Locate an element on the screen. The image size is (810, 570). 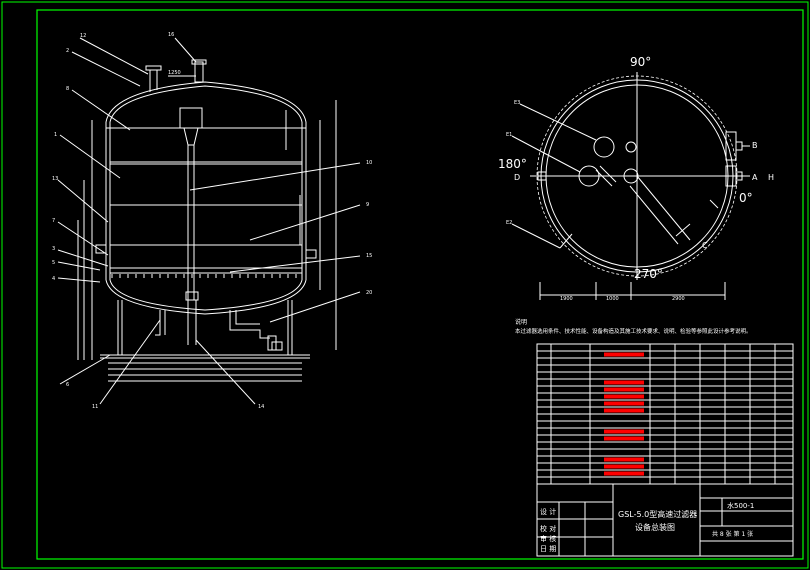
plan-leader-e3: E3 is located at coordinates (517, 103).